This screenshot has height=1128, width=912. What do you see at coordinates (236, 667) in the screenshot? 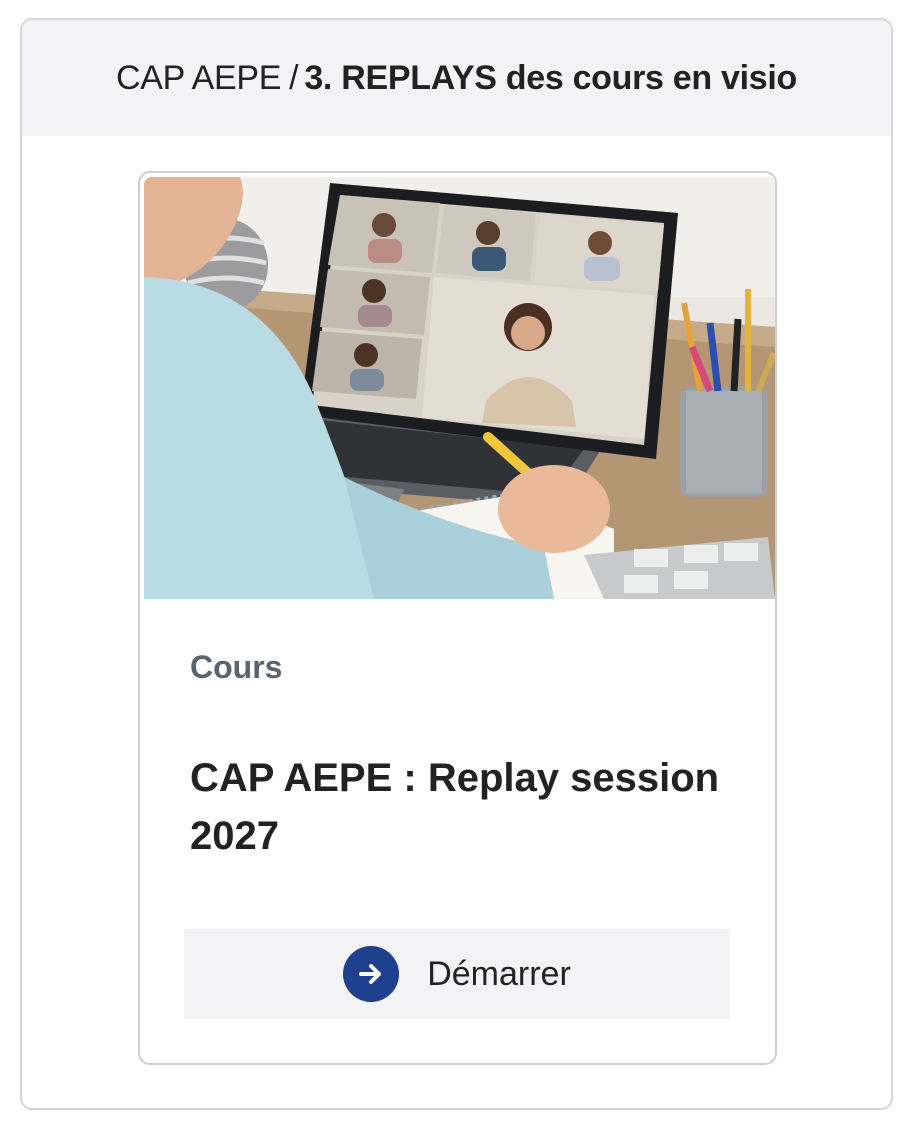
I see `content-type-label: Cours` at bounding box center [236, 667].